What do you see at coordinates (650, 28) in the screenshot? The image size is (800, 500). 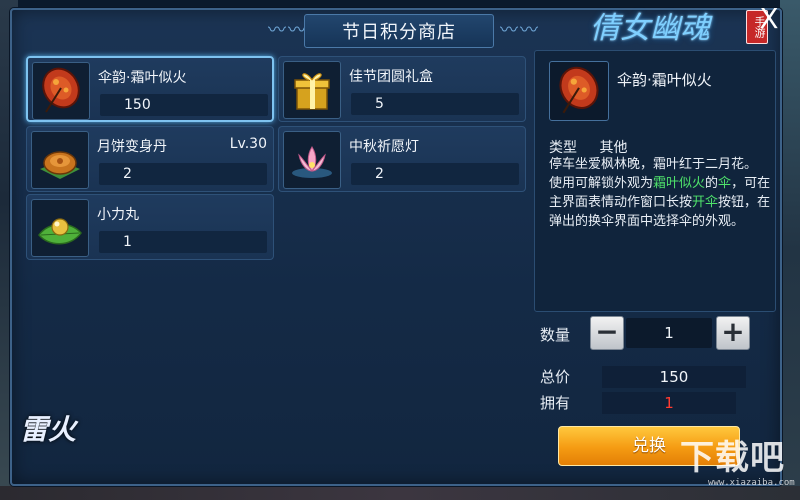 I see `game-logo-text: 倩女幽魂` at bounding box center [650, 28].